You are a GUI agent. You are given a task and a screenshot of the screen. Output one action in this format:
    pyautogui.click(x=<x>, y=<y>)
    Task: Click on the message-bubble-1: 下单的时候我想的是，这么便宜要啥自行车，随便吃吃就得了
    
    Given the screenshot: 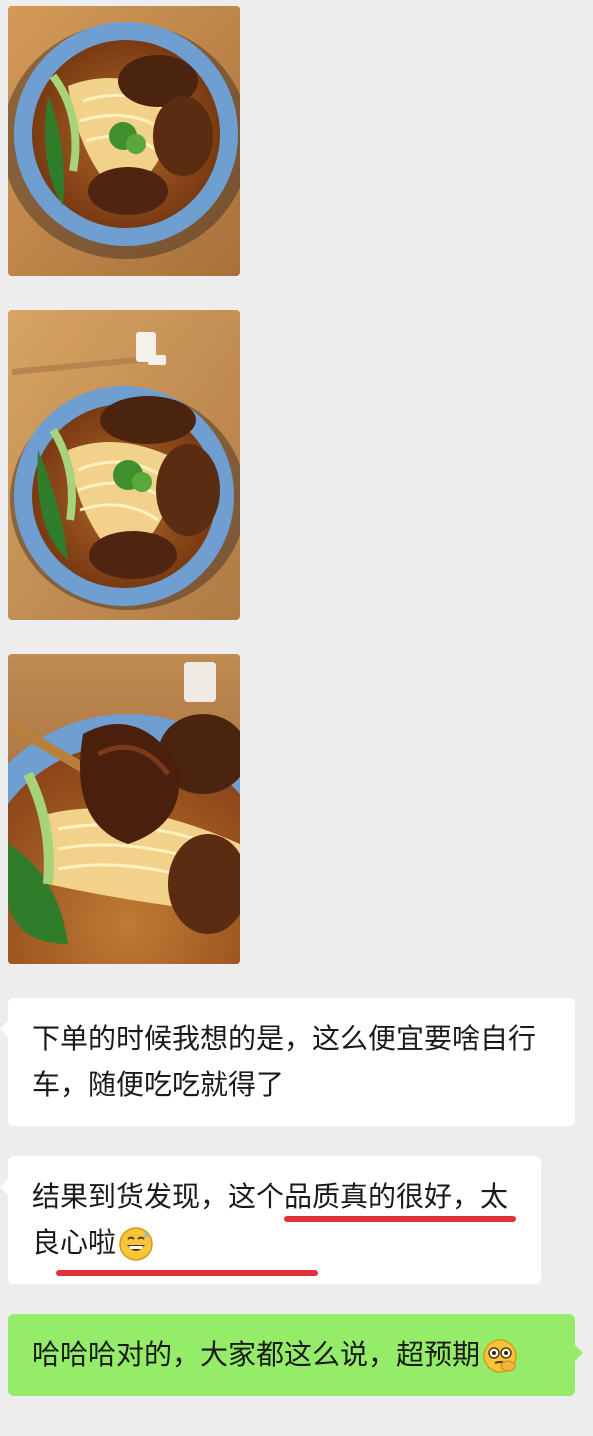 What is the action you would take?
    pyautogui.click(x=287, y=1062)
    